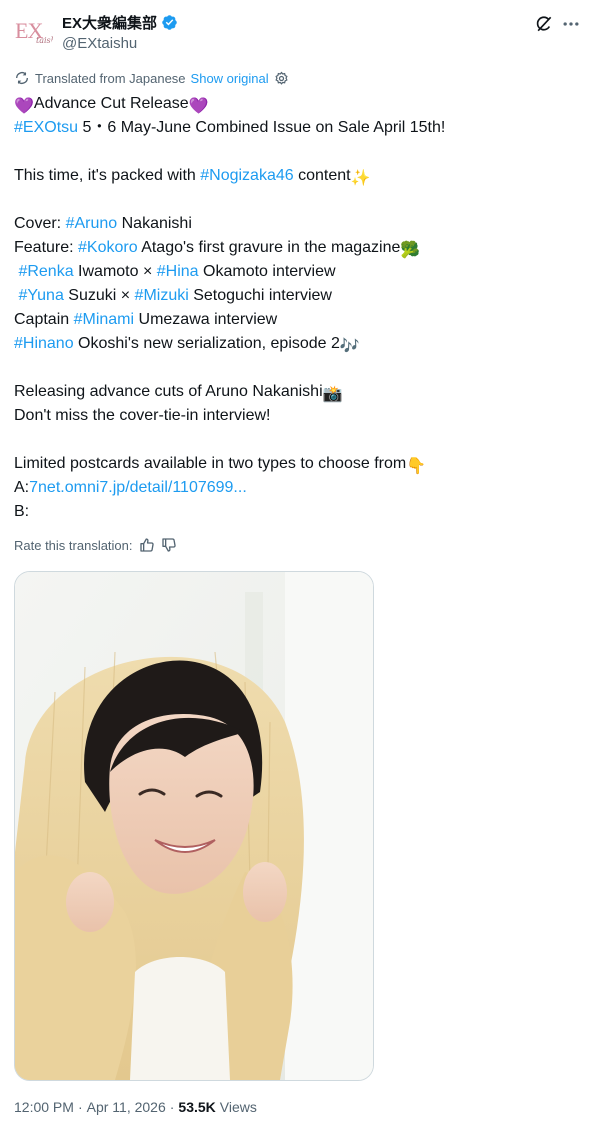  What do you see at coordinates (45, 40) in the screenshot?
I see `avatar-logo-subtext: taishu` at bounding box center [45, 40].